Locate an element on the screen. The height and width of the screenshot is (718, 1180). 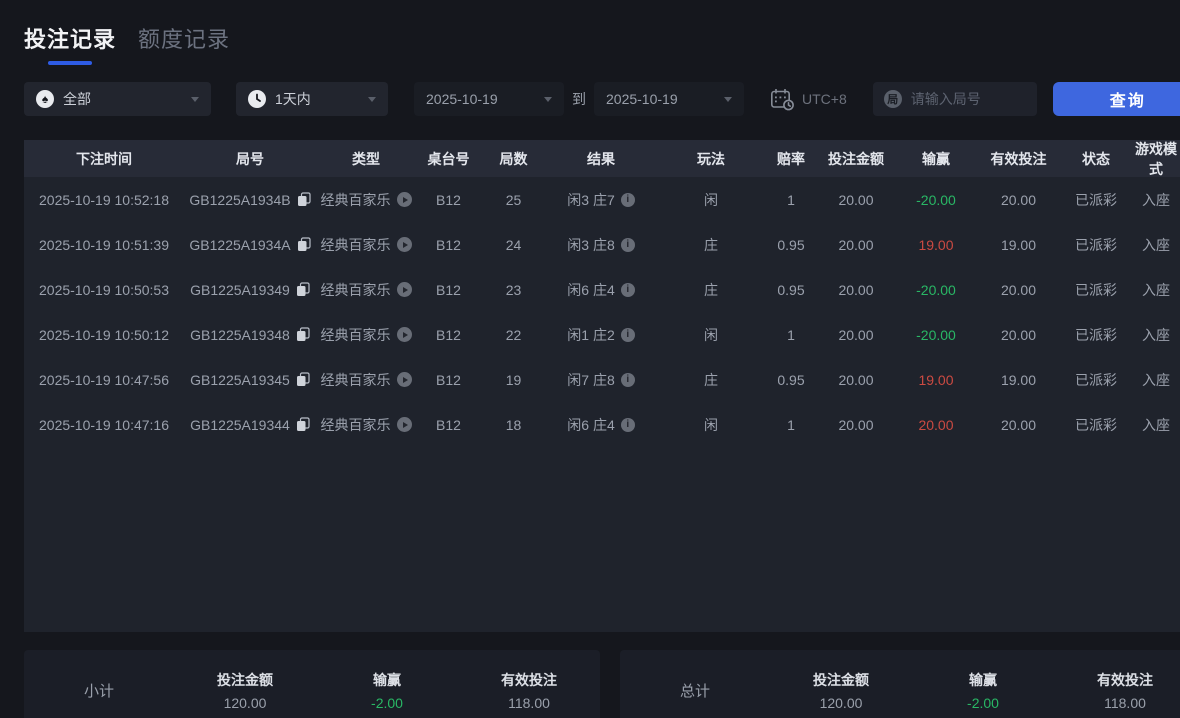
cell-round-no: 23 is located at coordinates (513, 289).